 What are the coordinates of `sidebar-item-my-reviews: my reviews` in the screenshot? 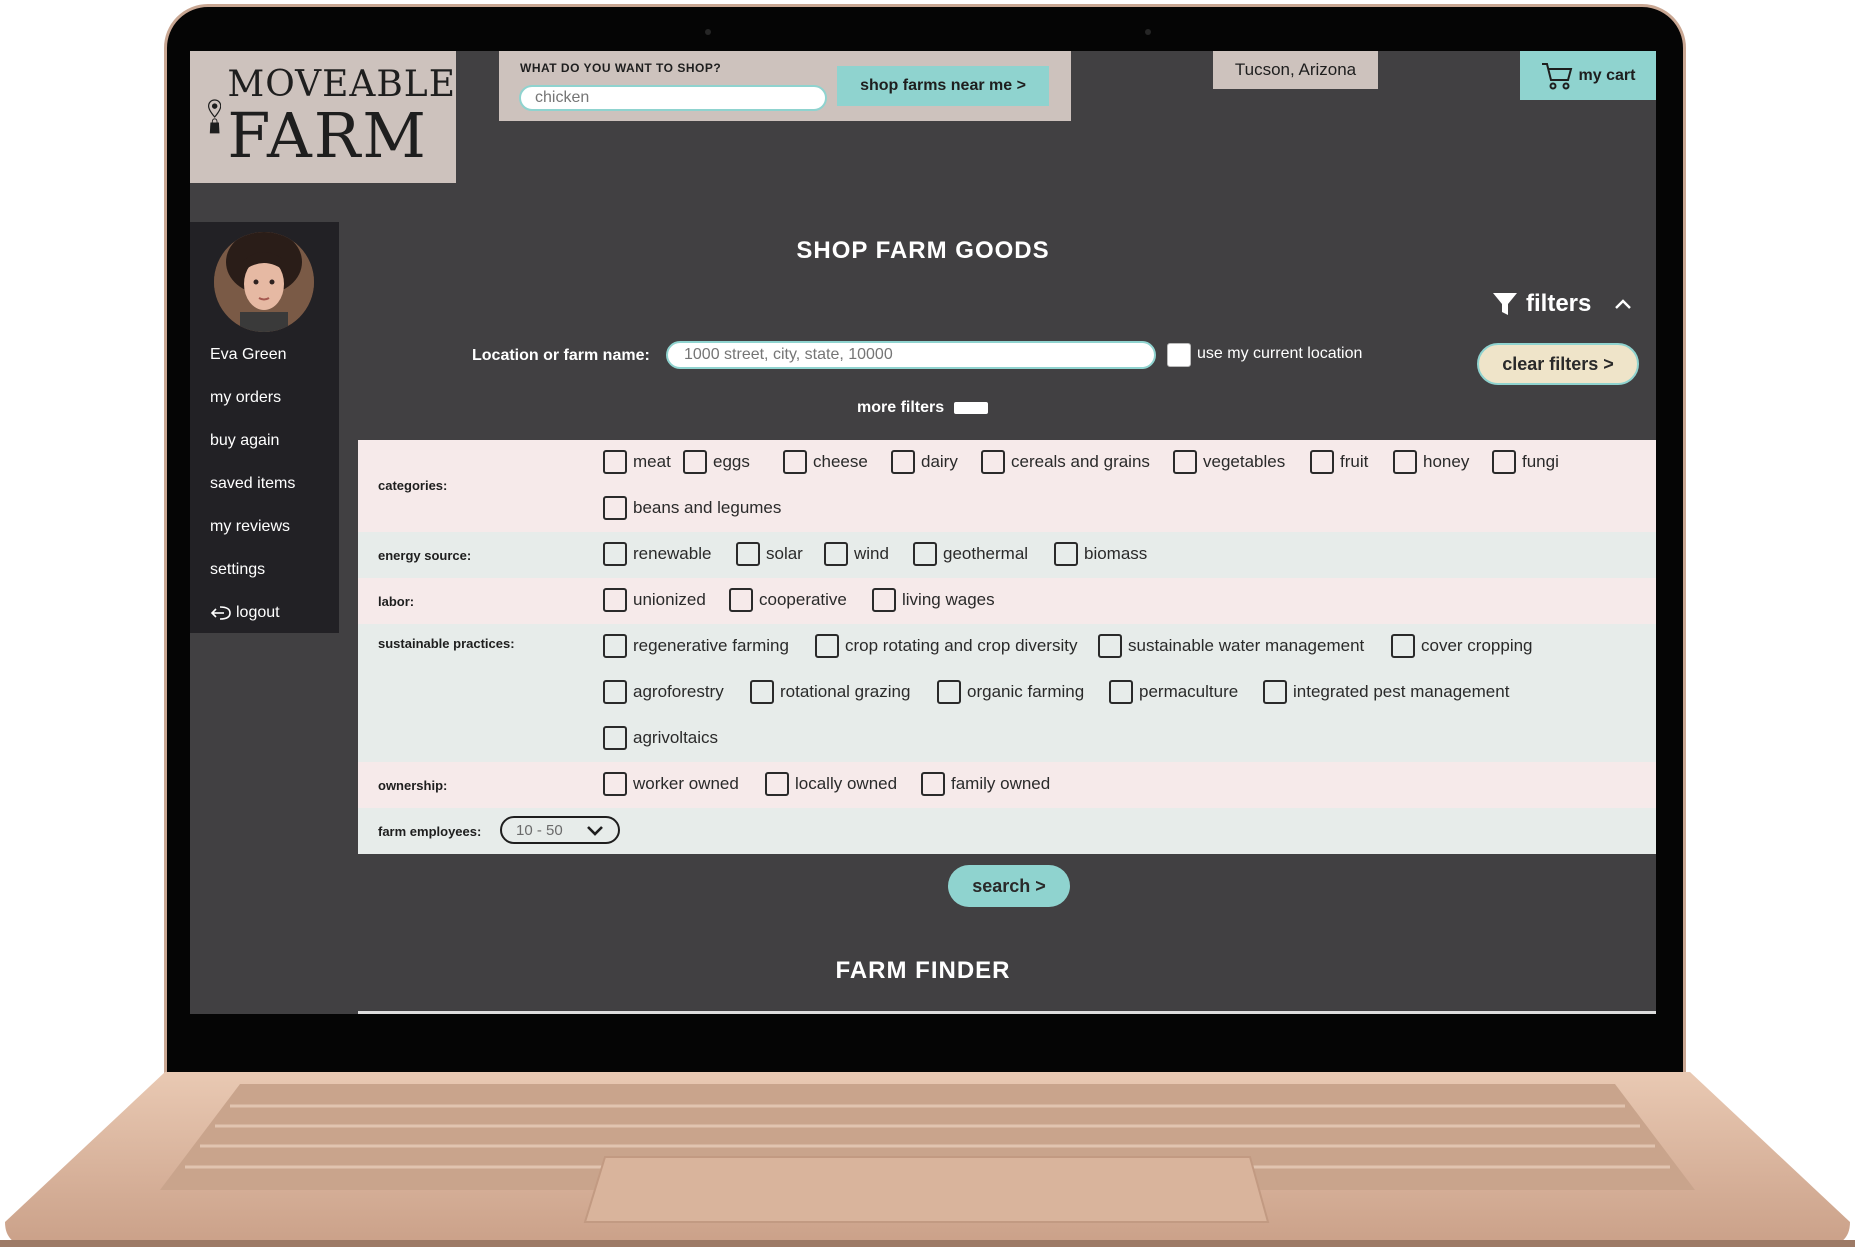 It's located at (252, 539).